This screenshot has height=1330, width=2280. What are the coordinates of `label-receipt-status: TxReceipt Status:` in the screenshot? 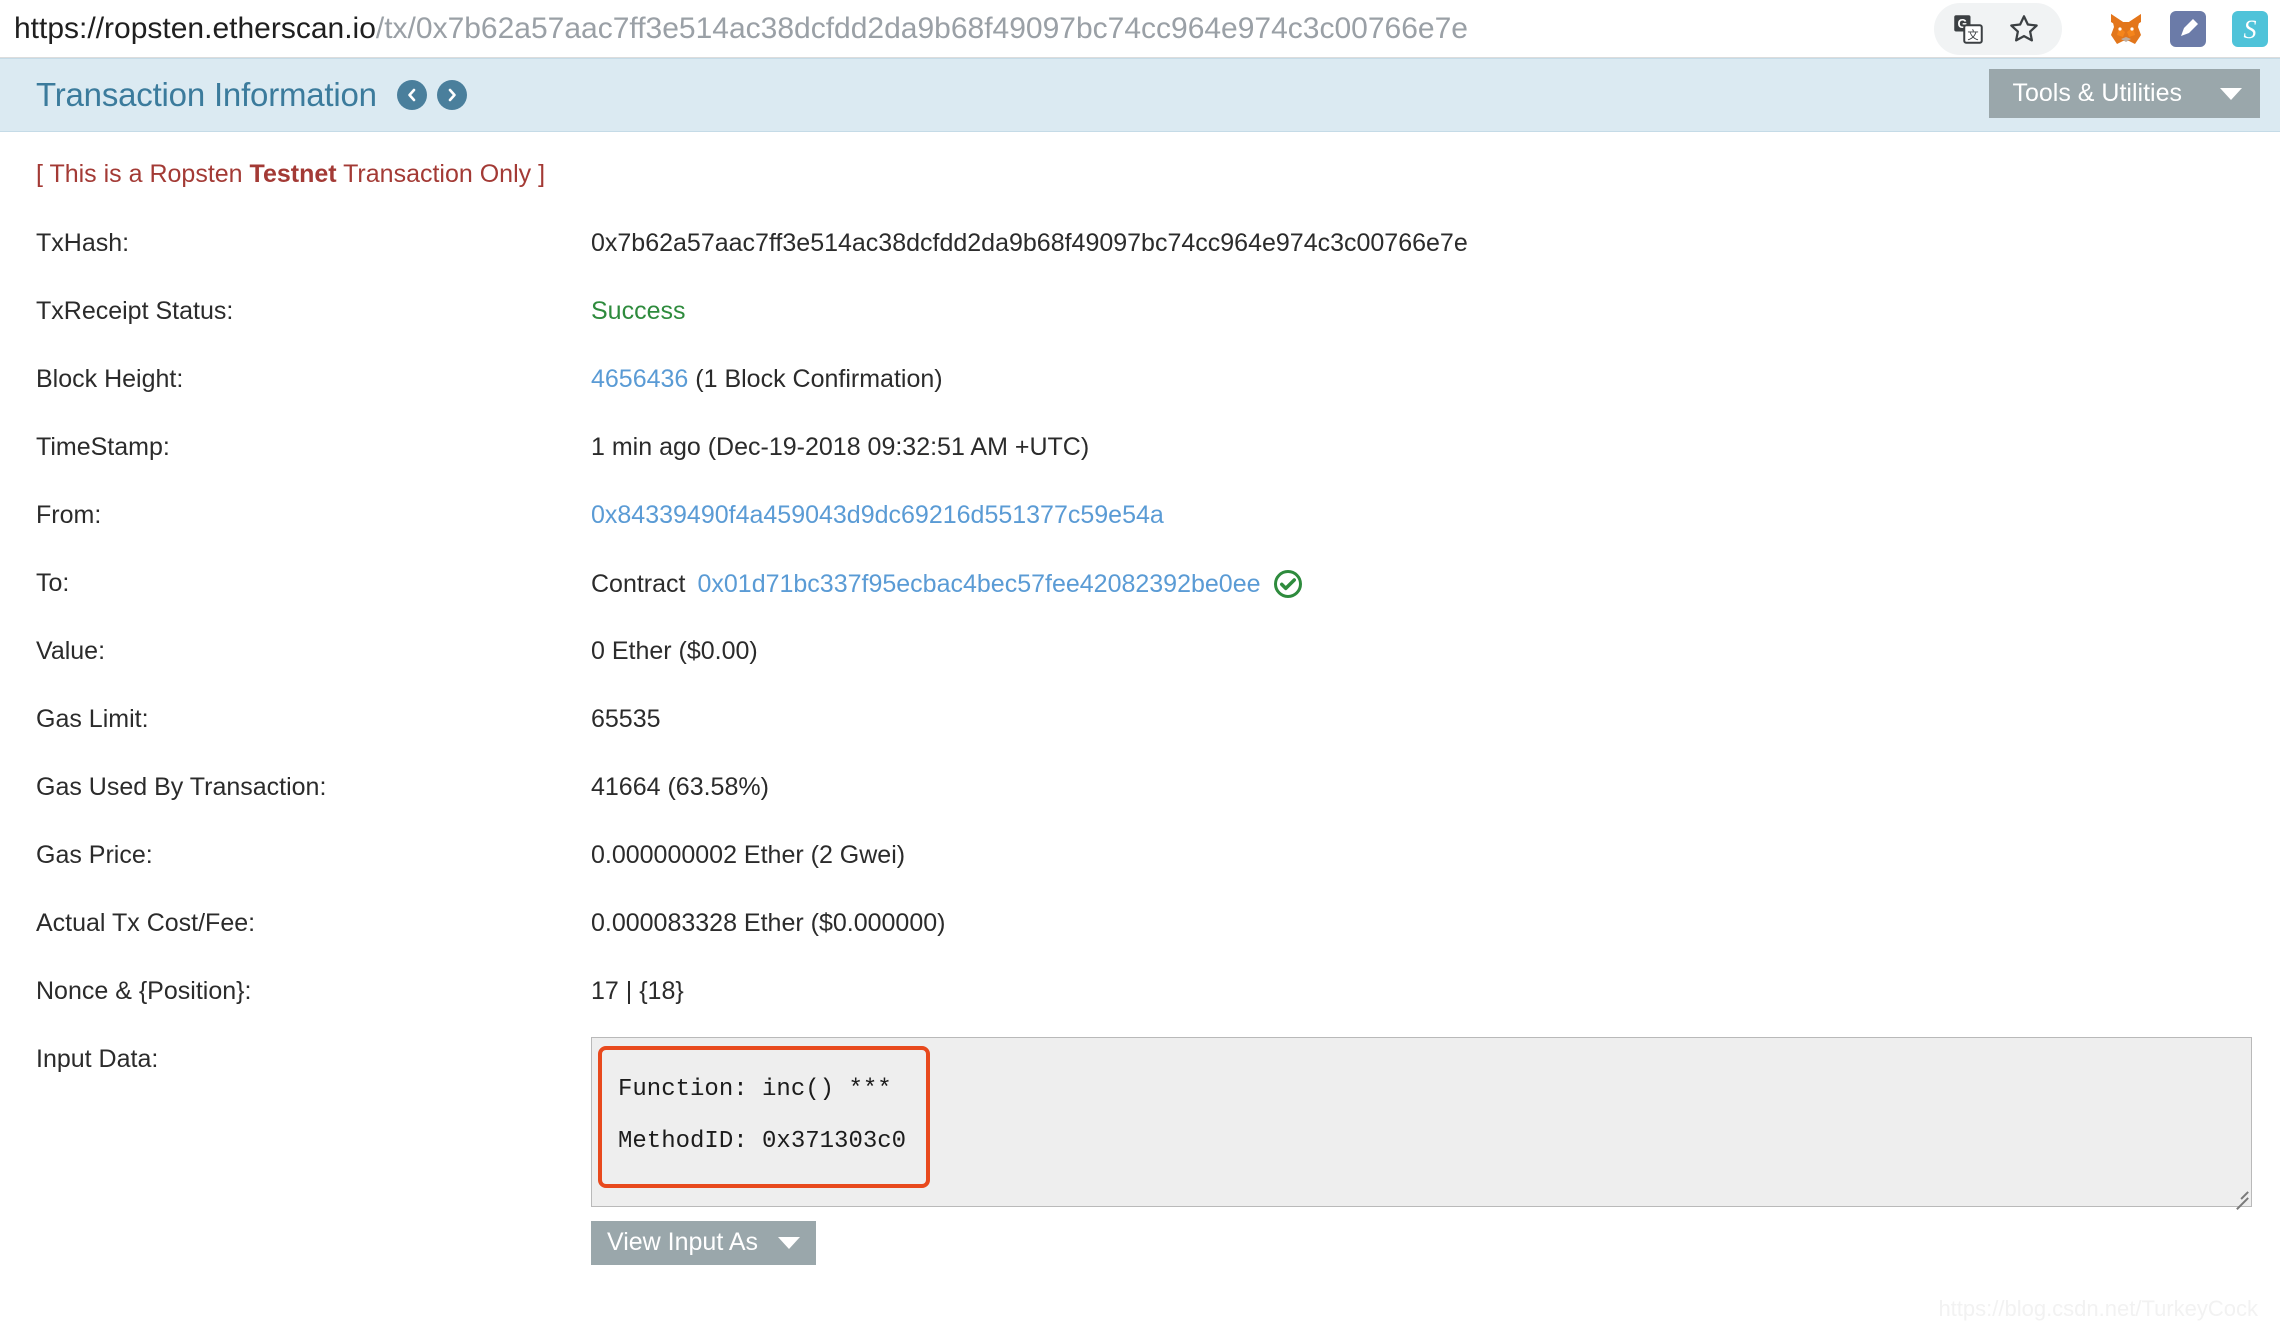 It's located at (135, 311).